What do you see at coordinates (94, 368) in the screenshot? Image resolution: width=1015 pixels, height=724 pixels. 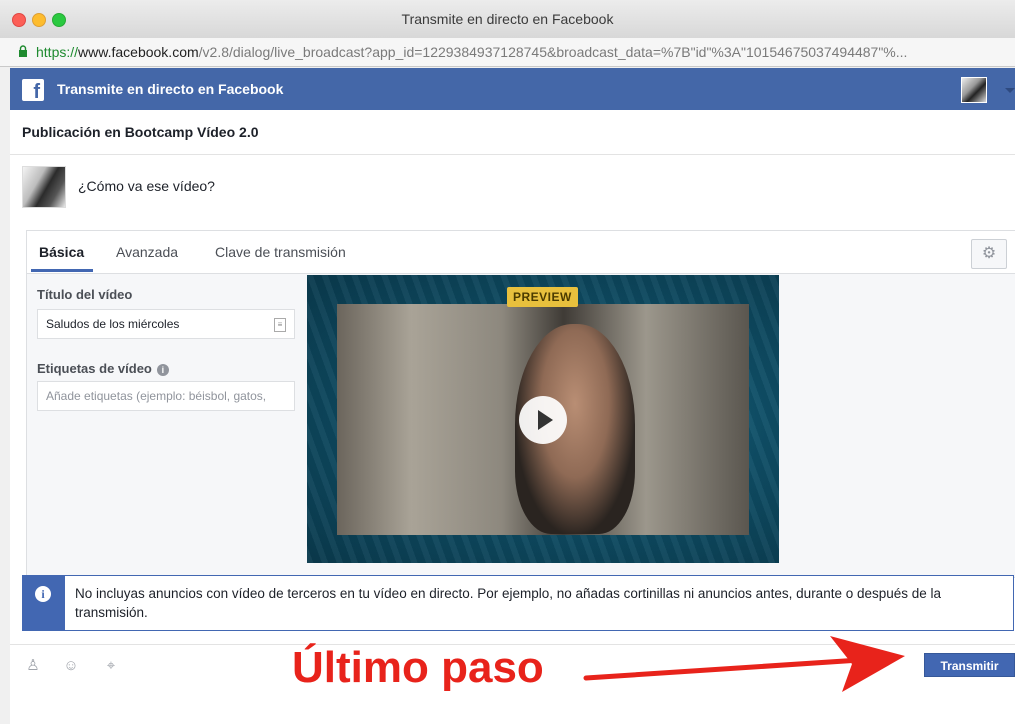 I see `video-tags-label-text: Etiquetas de vídeo` at bounding box center [94, 368].